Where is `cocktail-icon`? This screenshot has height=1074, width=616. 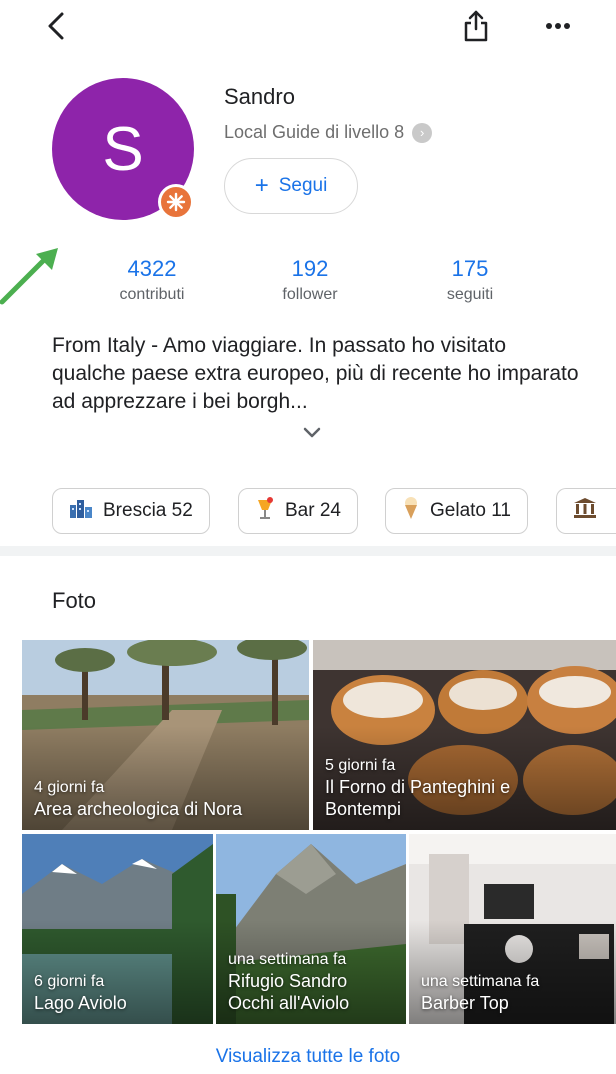
cocktail-icon is located at coordinates (265, 511).